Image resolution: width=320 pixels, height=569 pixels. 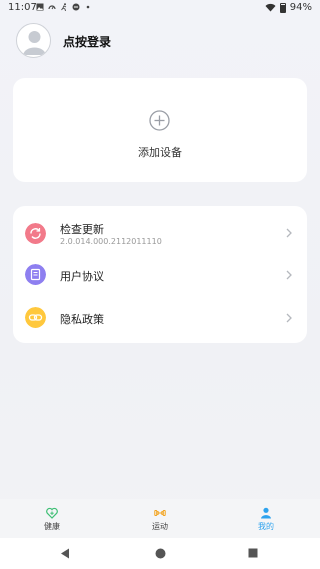 I want to click on status-time: 11:07, so click(x=22, y=7).